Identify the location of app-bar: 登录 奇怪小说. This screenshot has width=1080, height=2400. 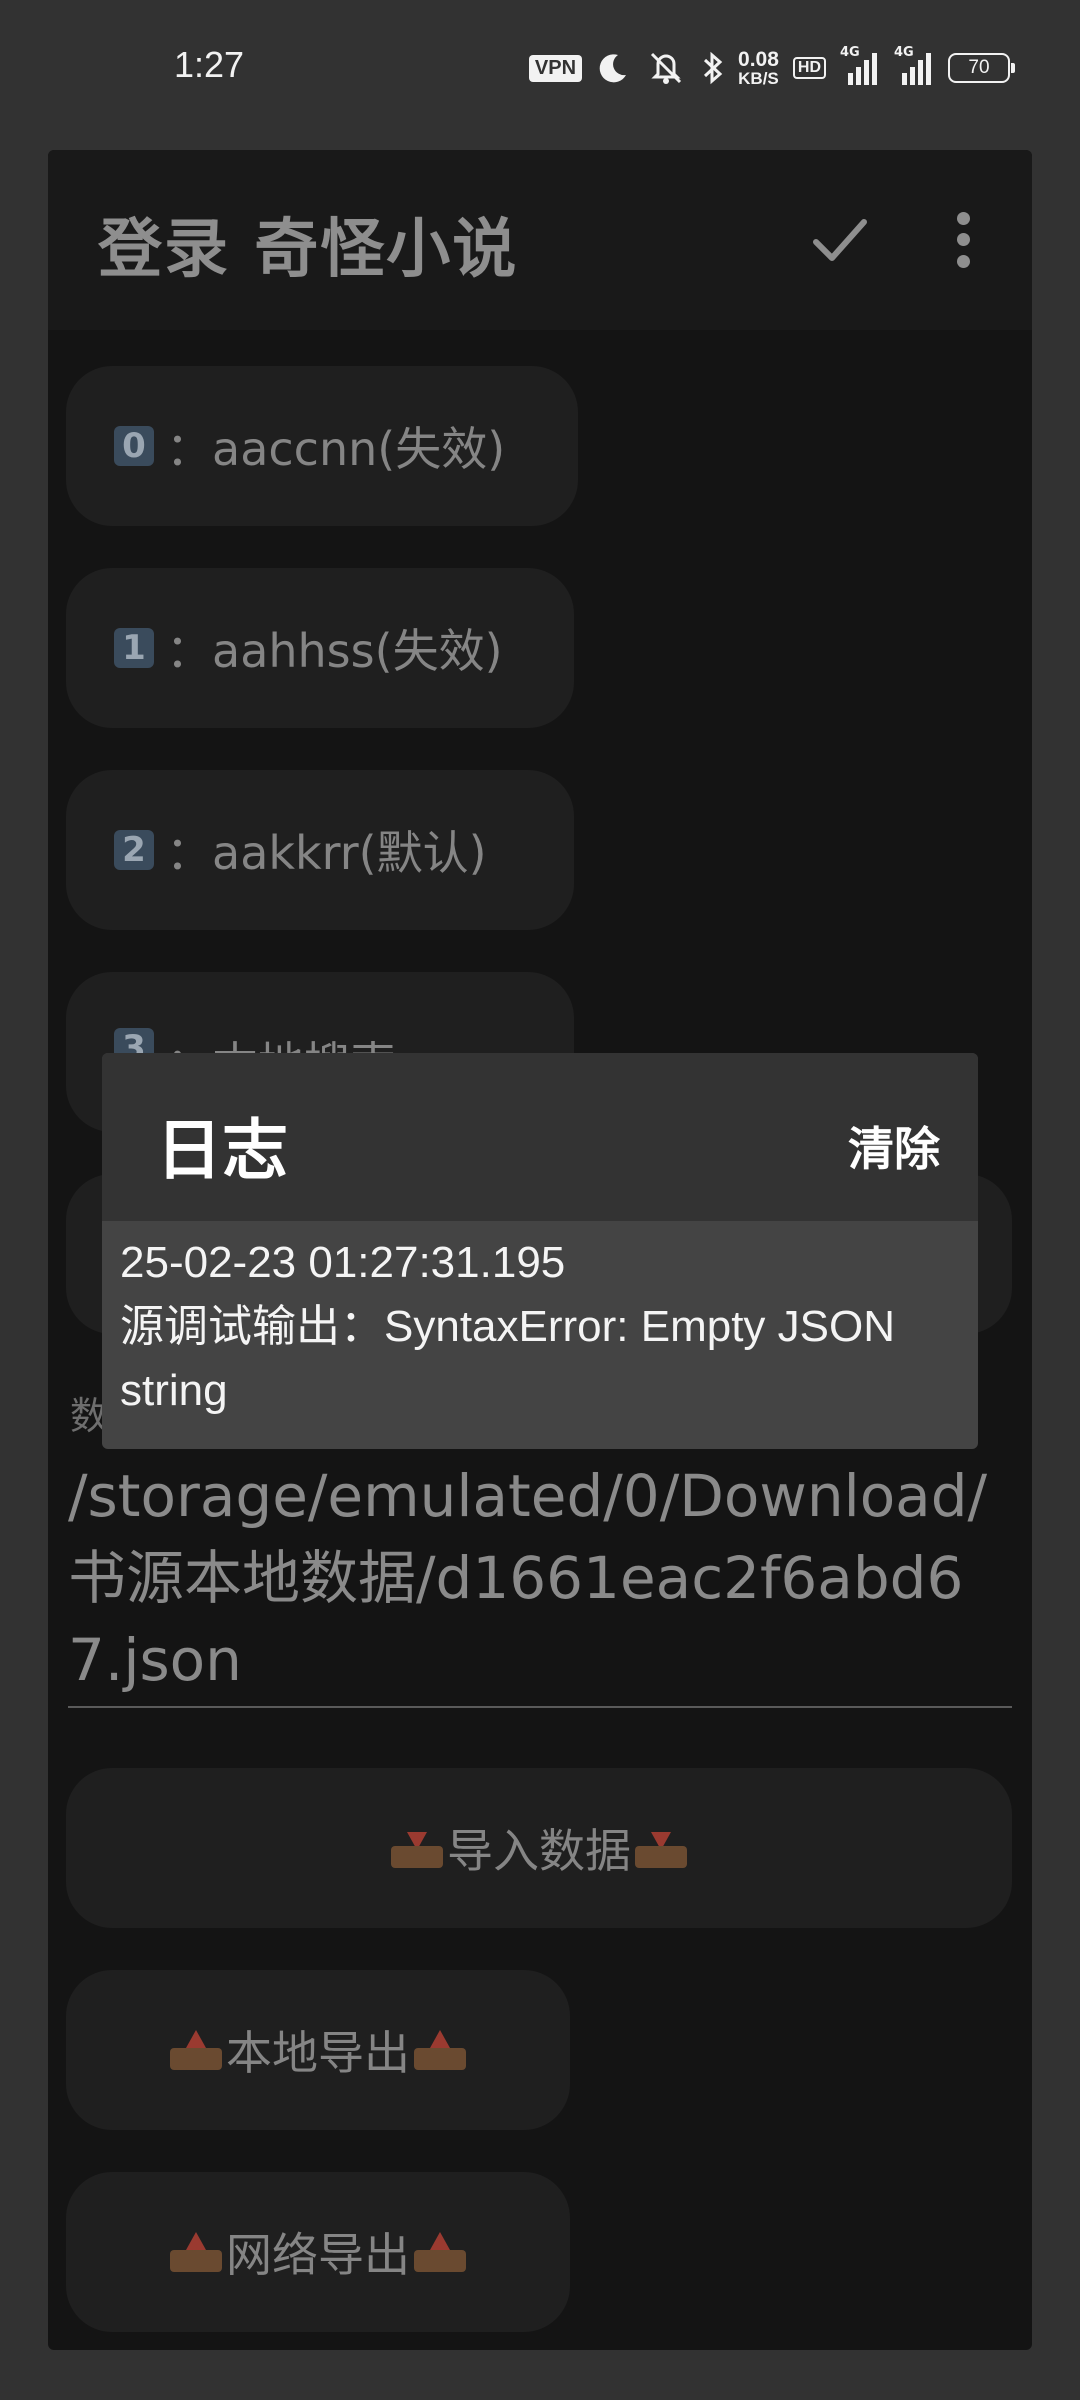
(540, 240).